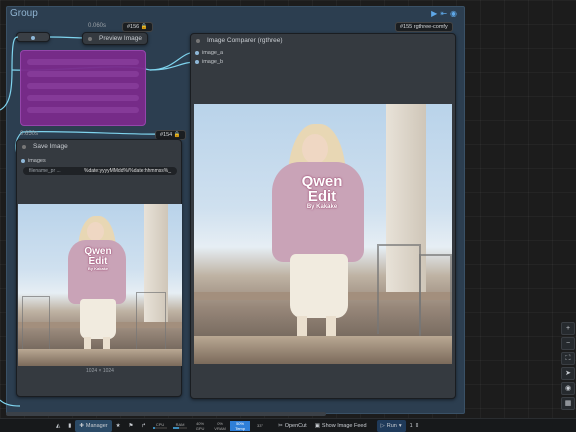 The height and width of the screenshot is (432, 576). I want to click on ram-stat: RAM, so click(180, 425).